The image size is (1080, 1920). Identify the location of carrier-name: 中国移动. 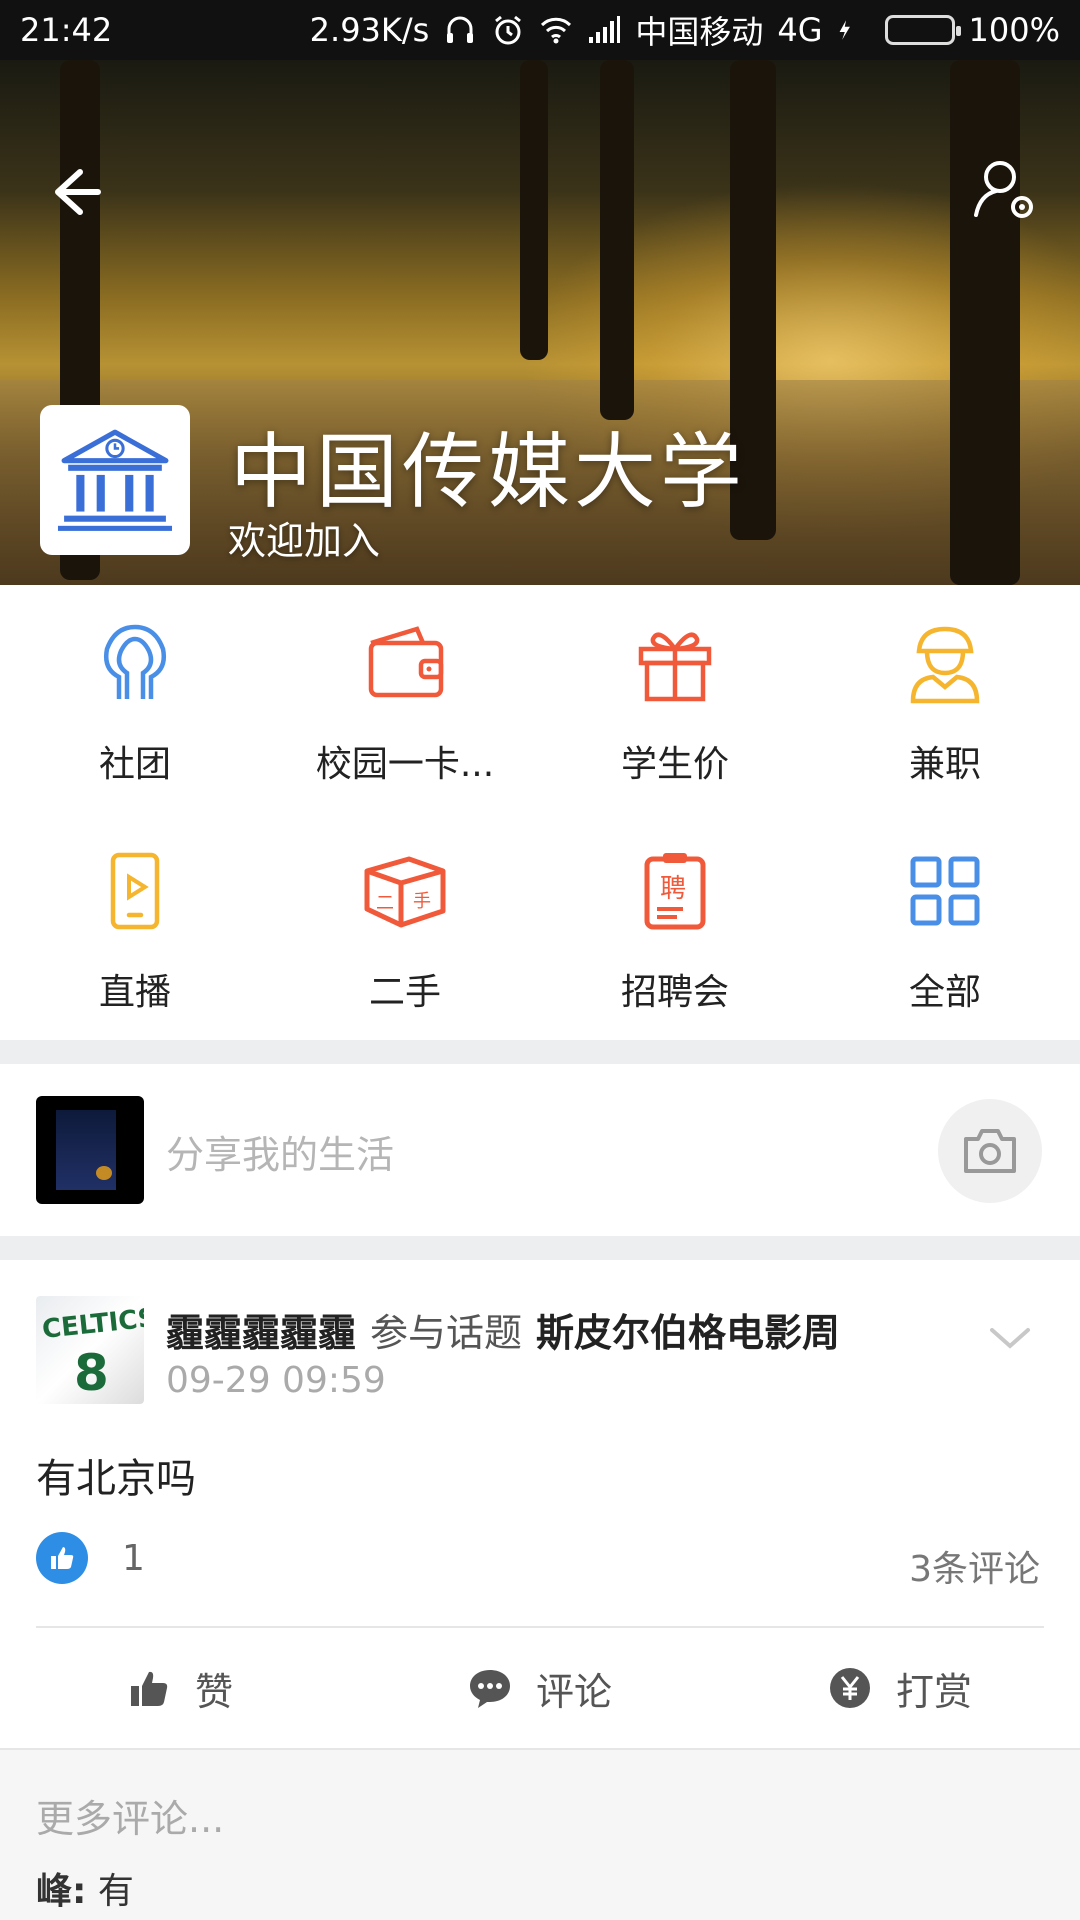
(699, 32).